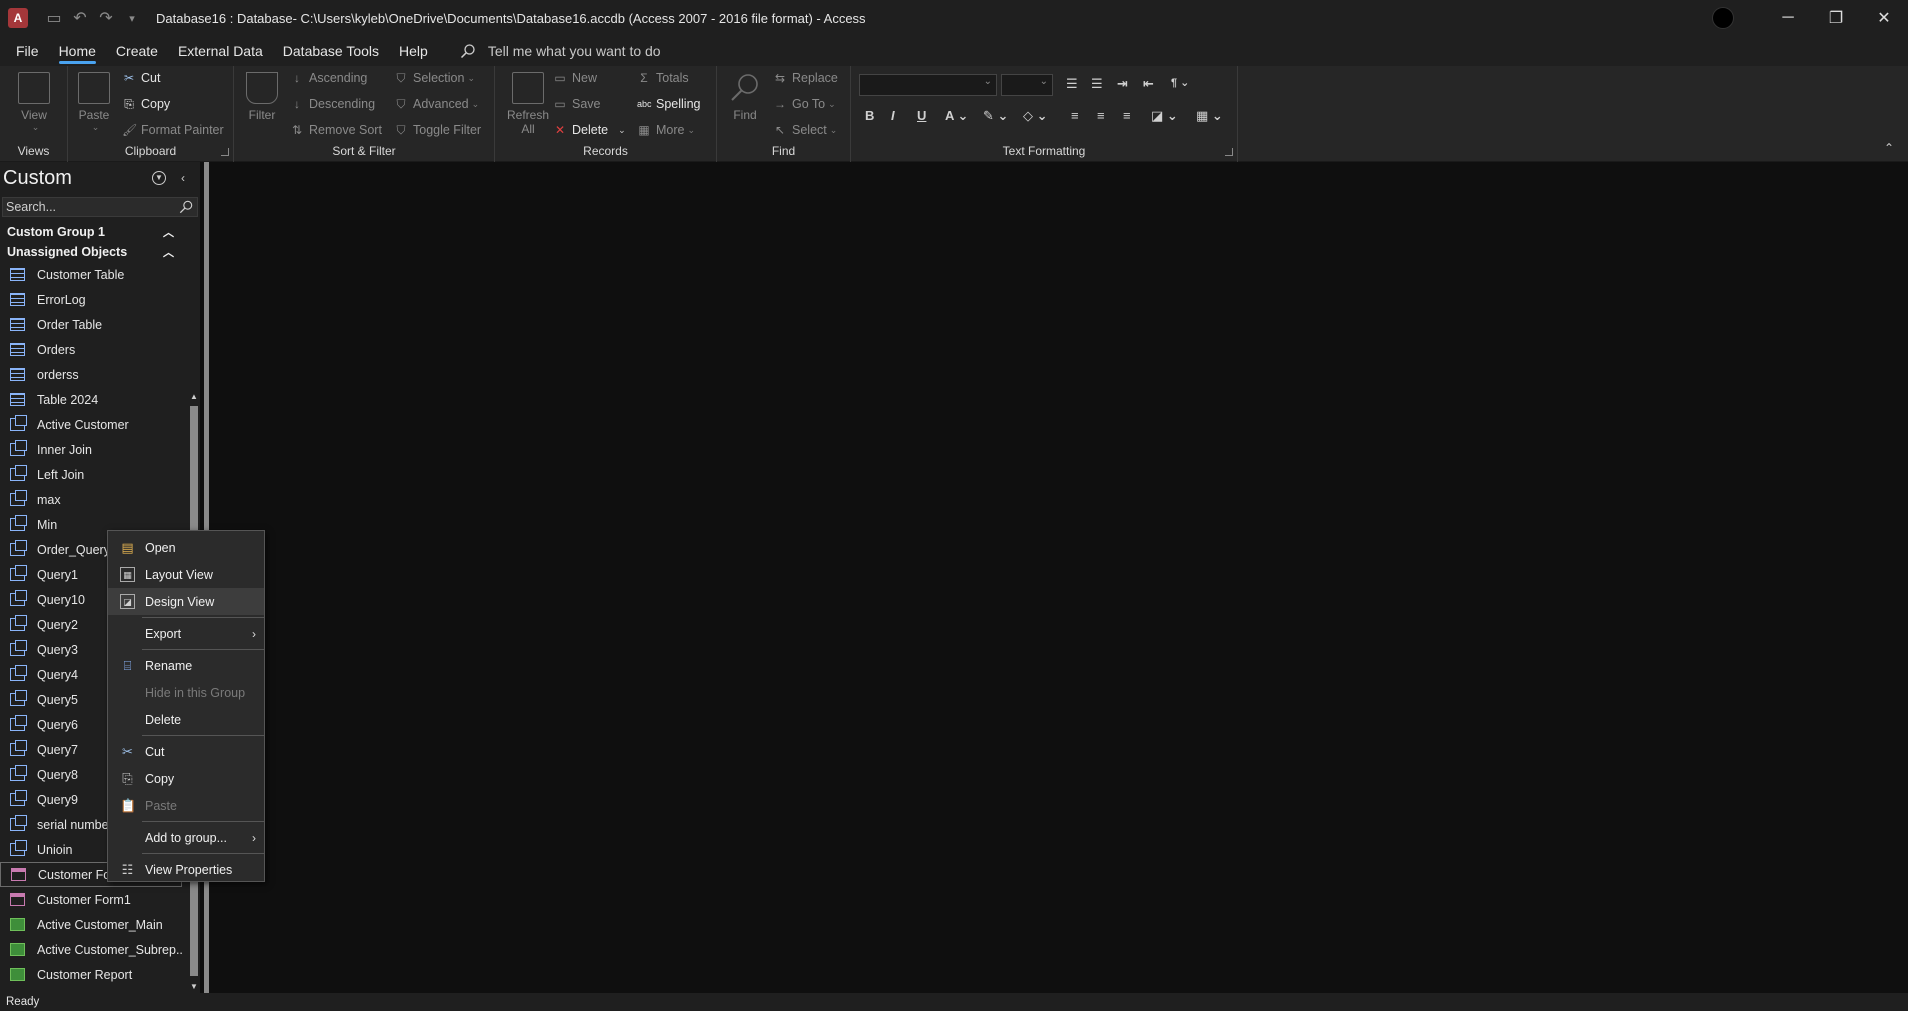 Image resolution: width=1908 pixels, height=1011 pixels. Describe the element at coordinates (27, 51) in the screenshot. I see `tab-file: File` at that location.